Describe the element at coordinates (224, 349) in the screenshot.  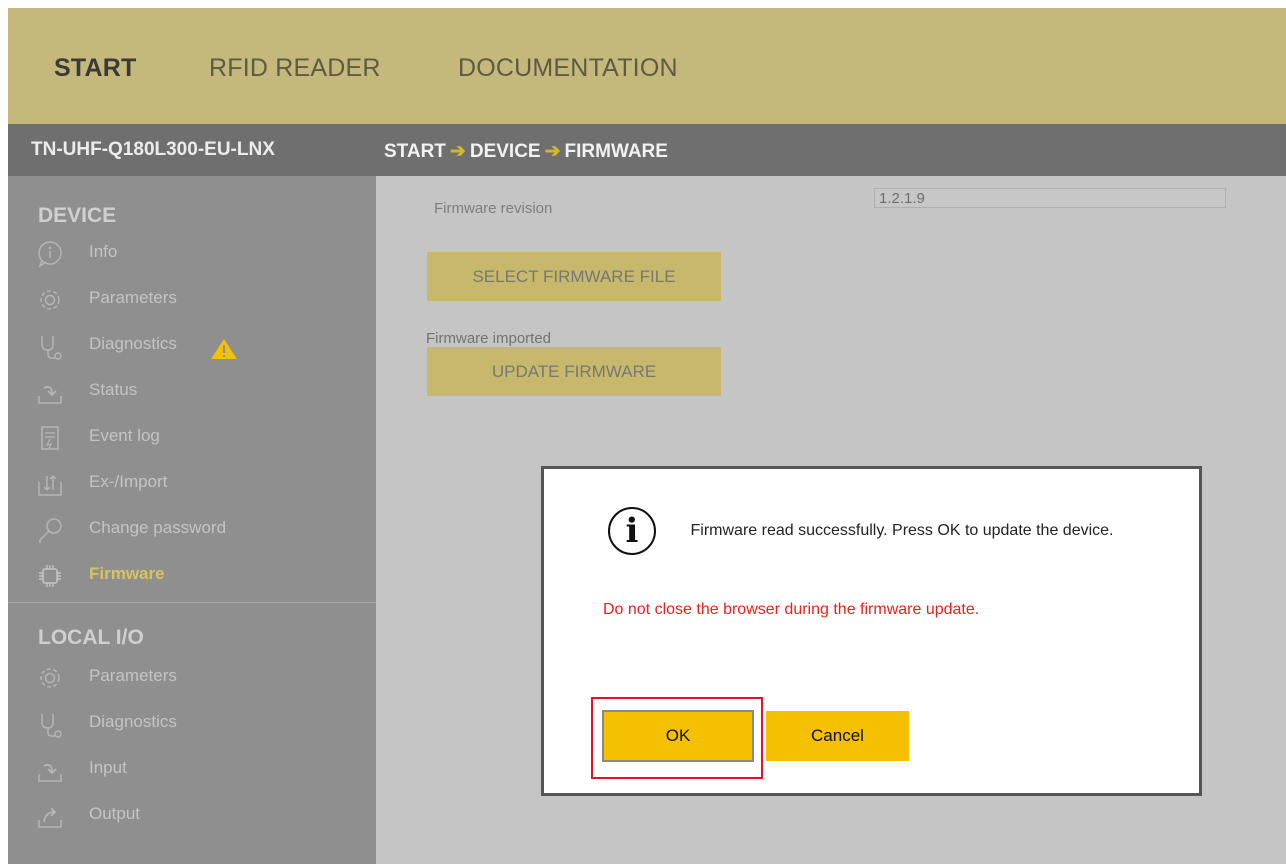
I see `warning-icon` at that location.